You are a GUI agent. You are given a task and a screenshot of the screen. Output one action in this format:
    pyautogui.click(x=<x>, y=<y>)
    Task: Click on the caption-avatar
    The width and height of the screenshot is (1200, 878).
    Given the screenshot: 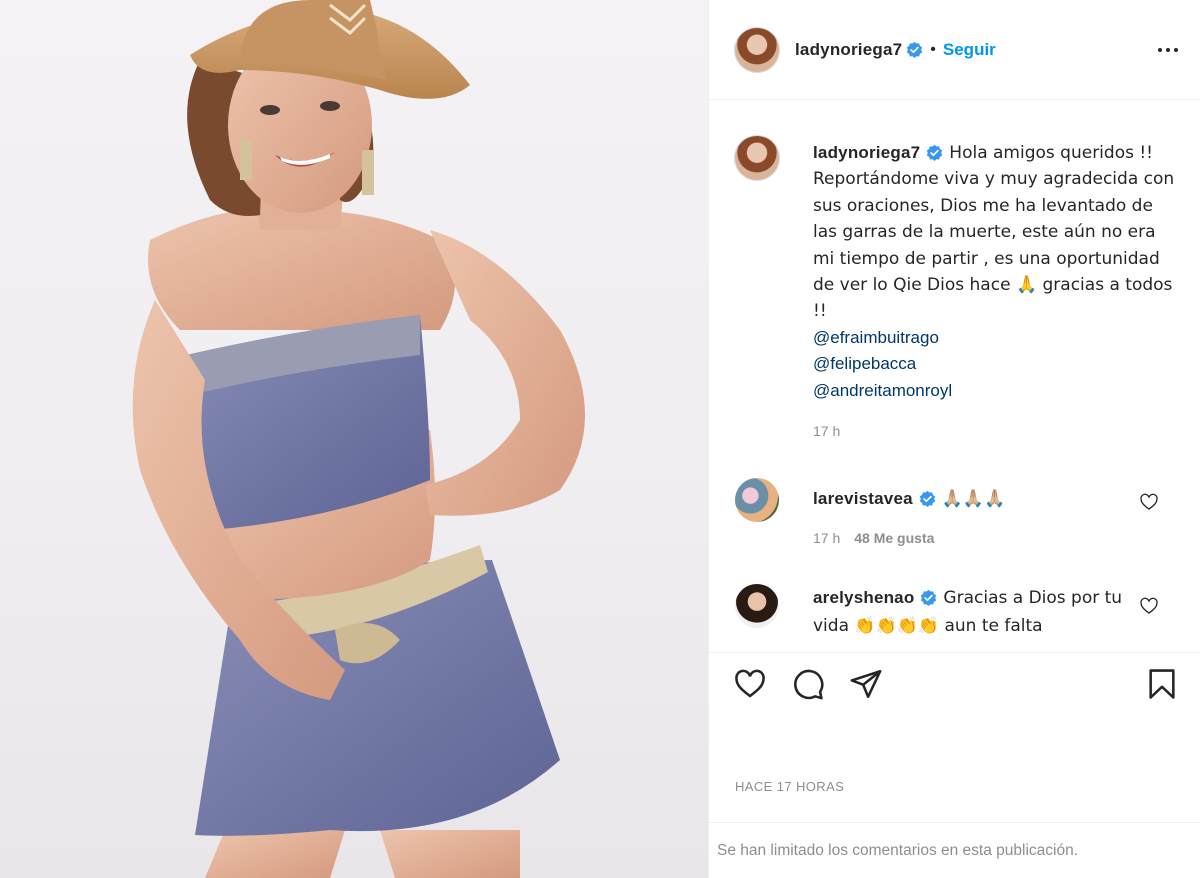 What is the action you would take?
    pyautogui.click(x=757, y=158)
    